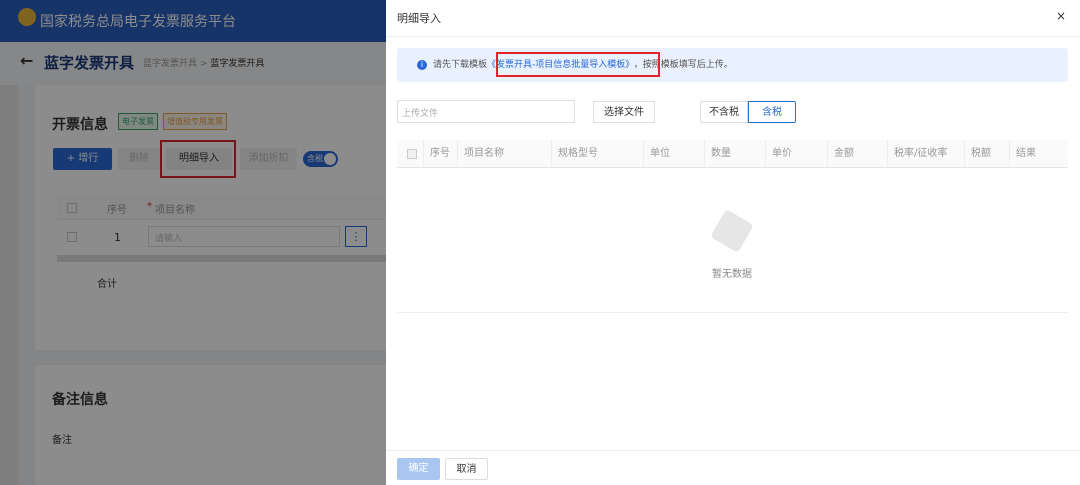 The height and width of the screenshot is (485, 1080). What do you see at coordinates (917, 154) in the screenshot?
I see `col-tax-rate: 税率/征收率` at bounding box center [917, 154].